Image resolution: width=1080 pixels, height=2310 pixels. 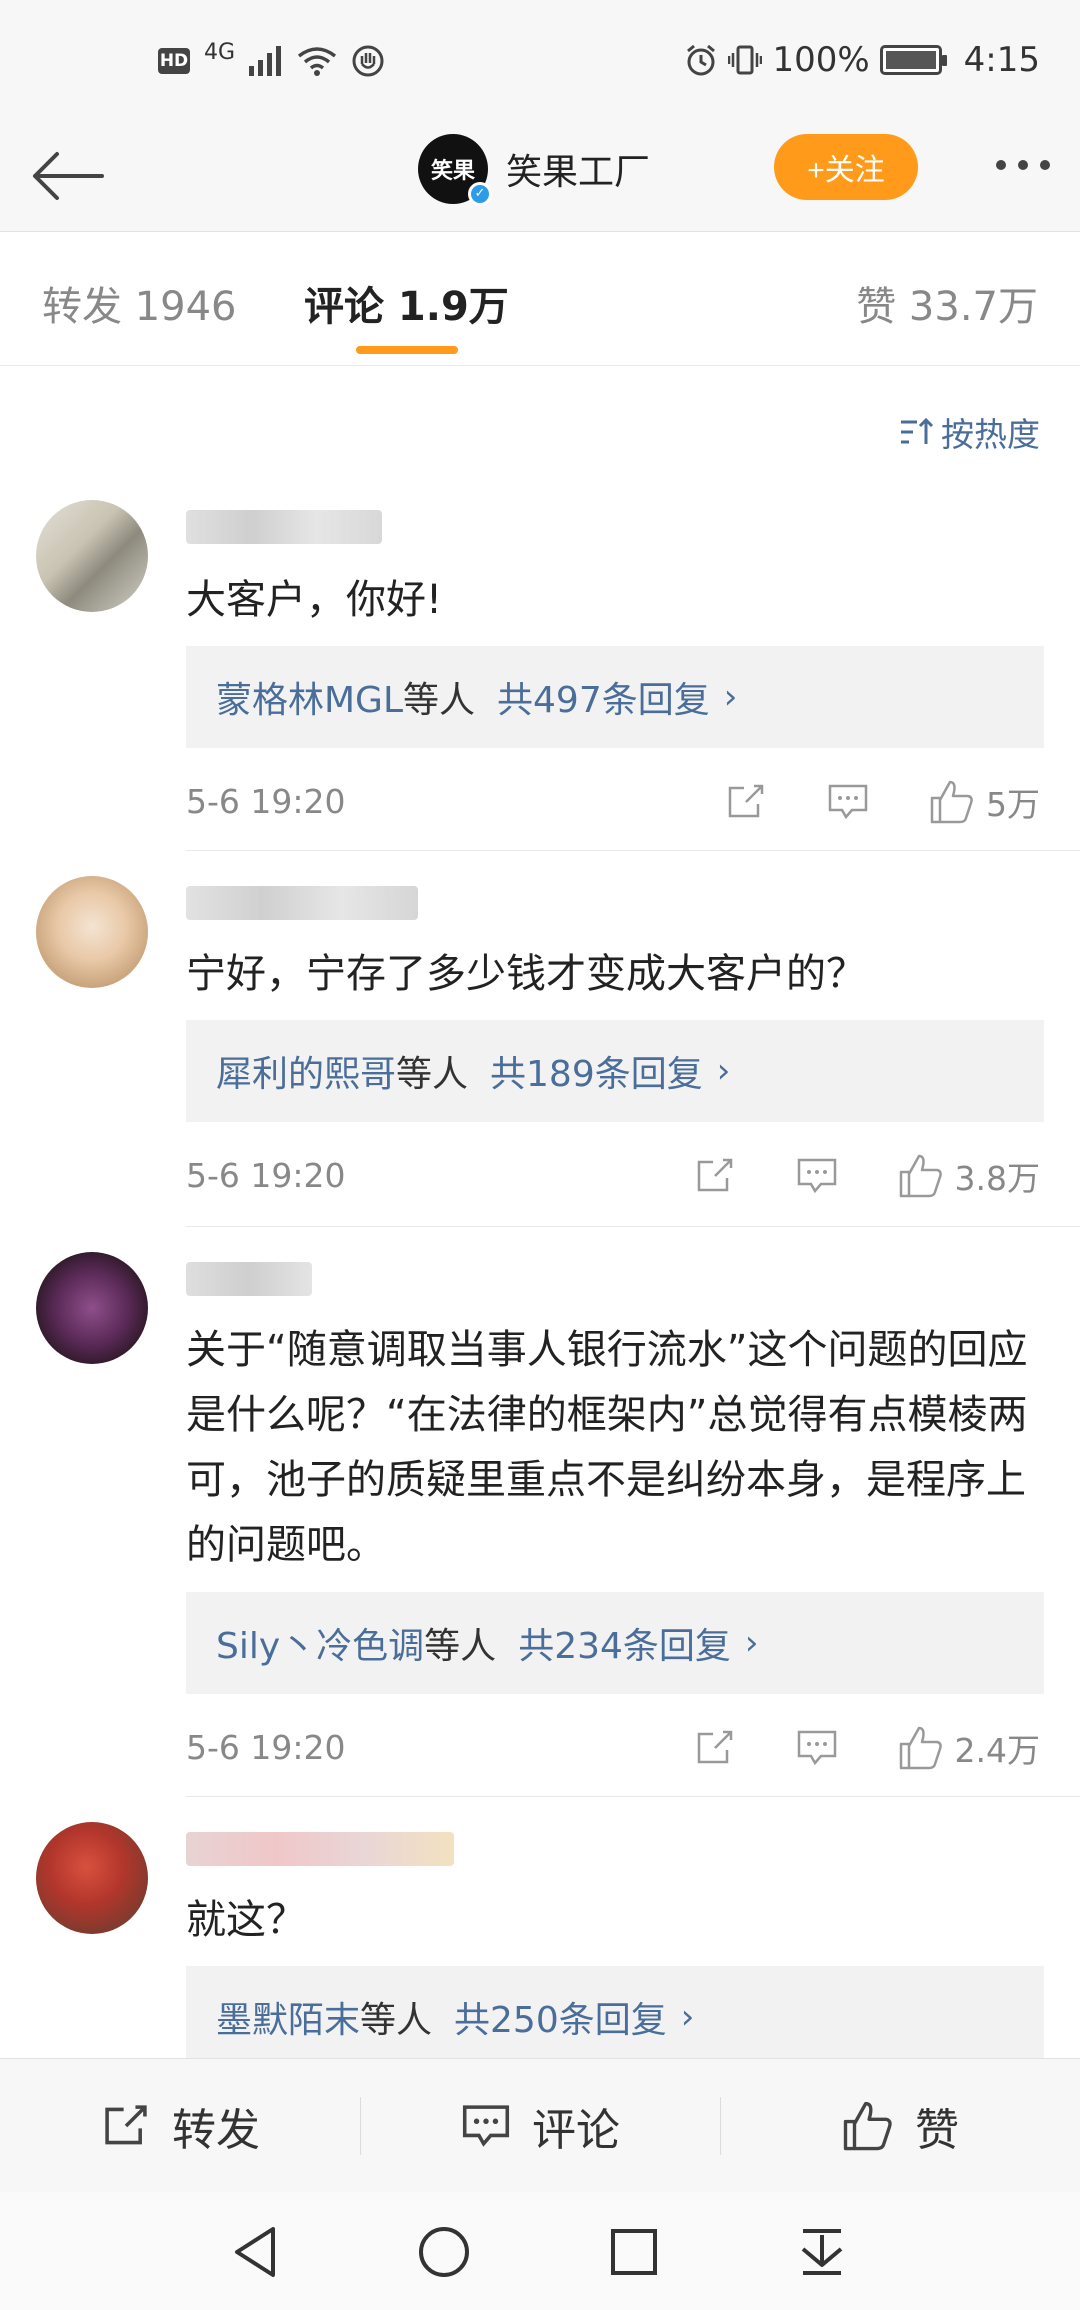 I want to click on wifi-icon, so click(x=317, y=61).